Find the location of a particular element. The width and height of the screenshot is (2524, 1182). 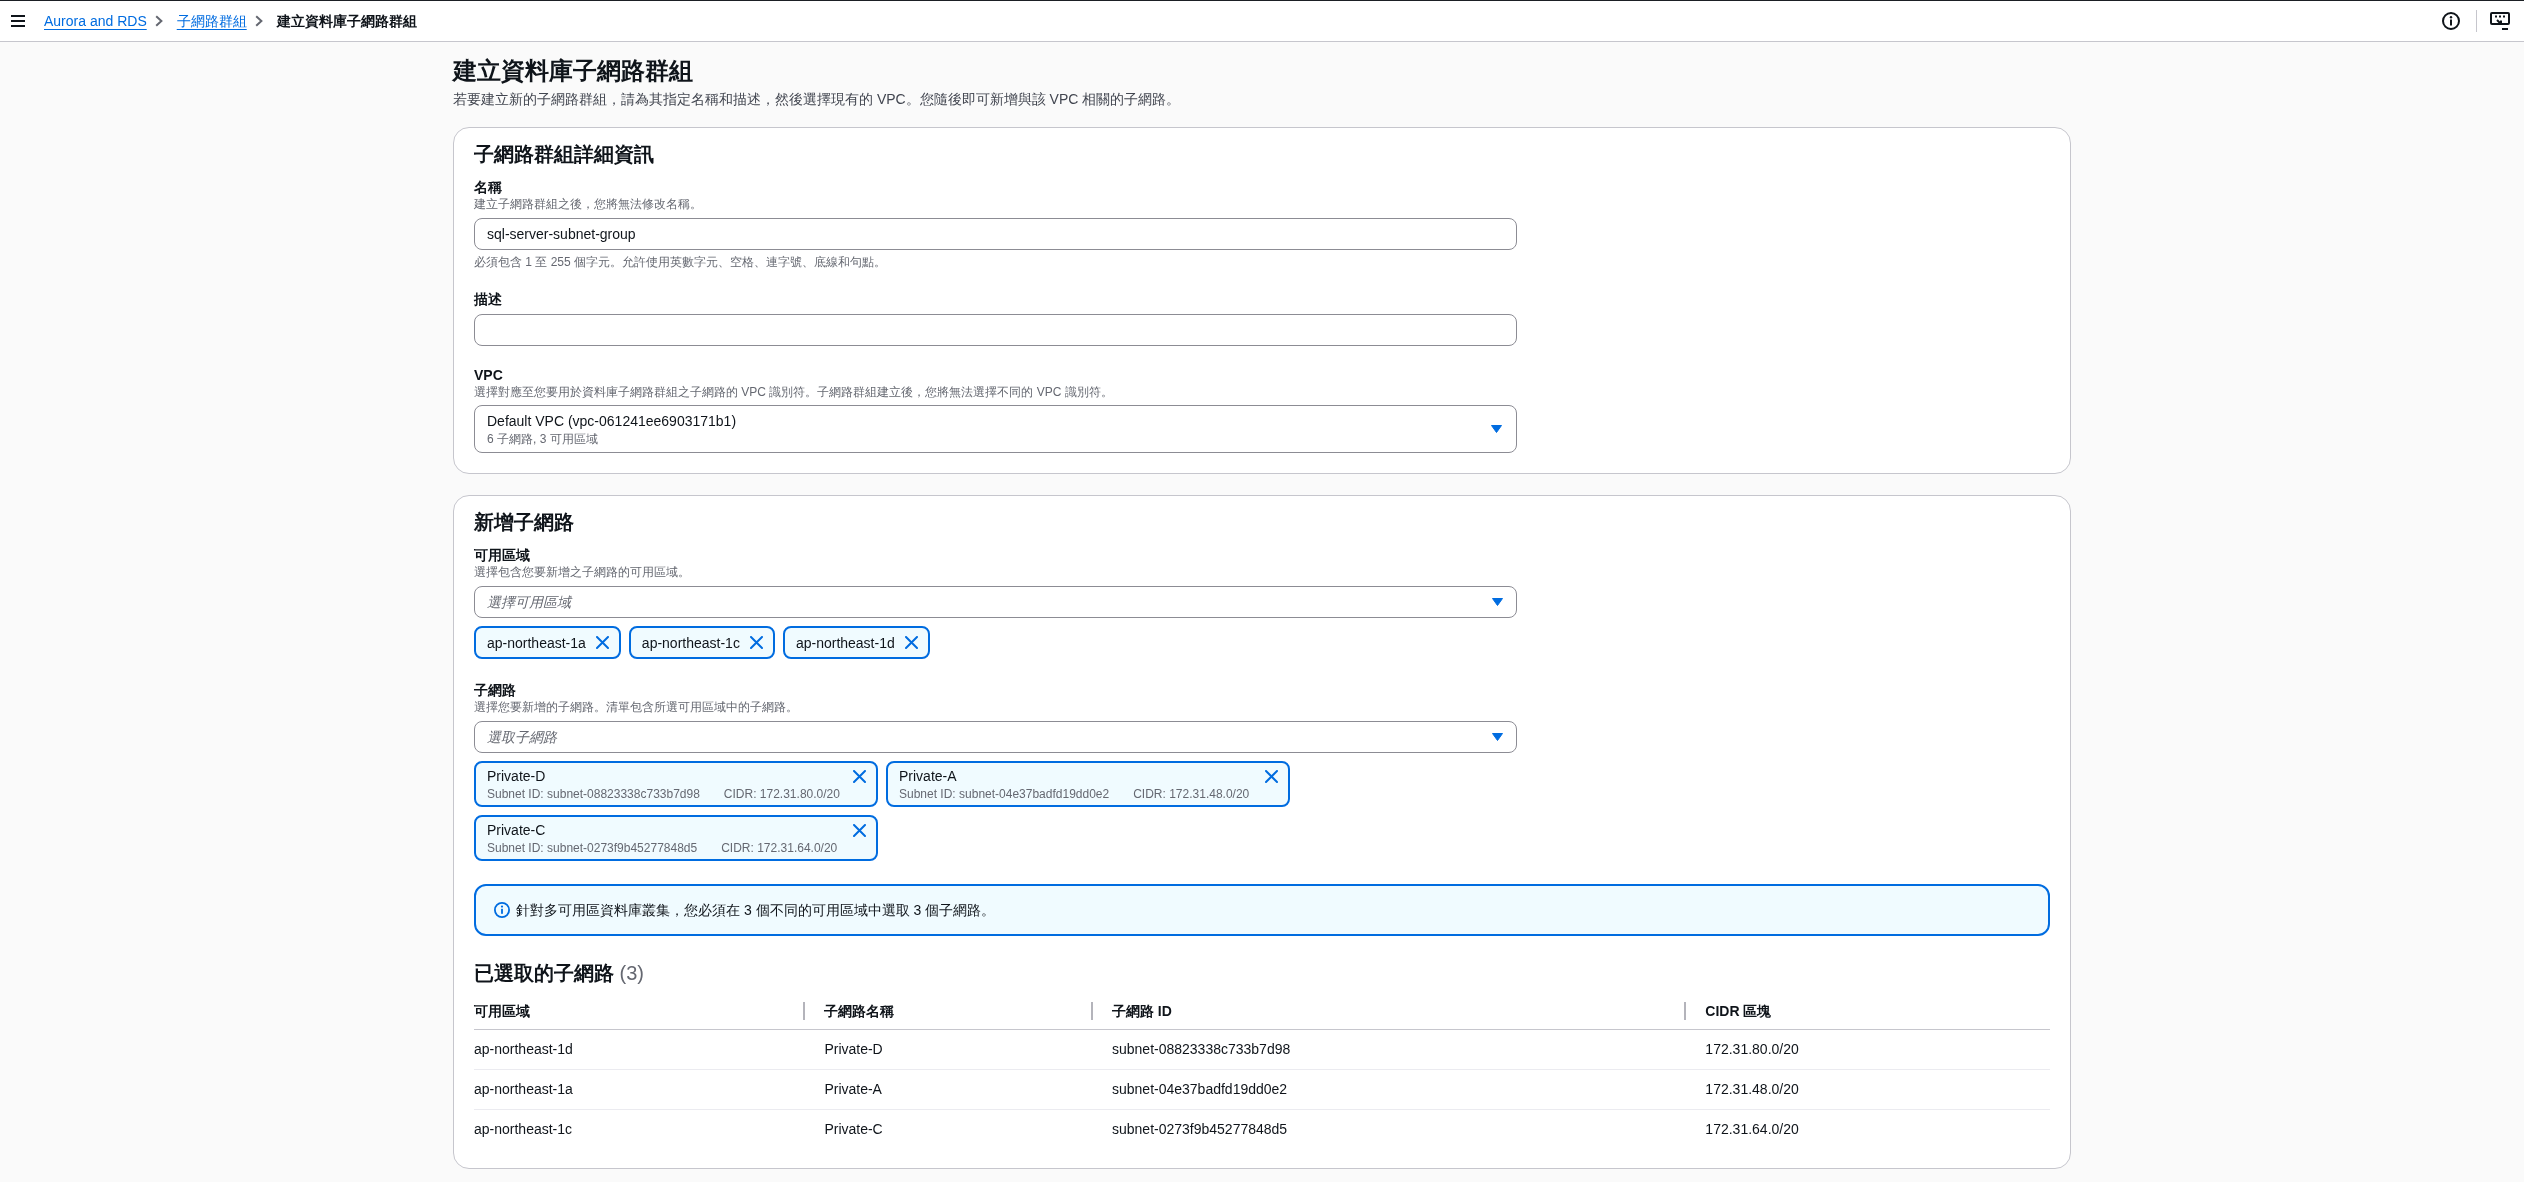

subnet-id-text: Subnet ID: subnet-04e37badfd19dd0e2 is located at coordinates (1004, 794).